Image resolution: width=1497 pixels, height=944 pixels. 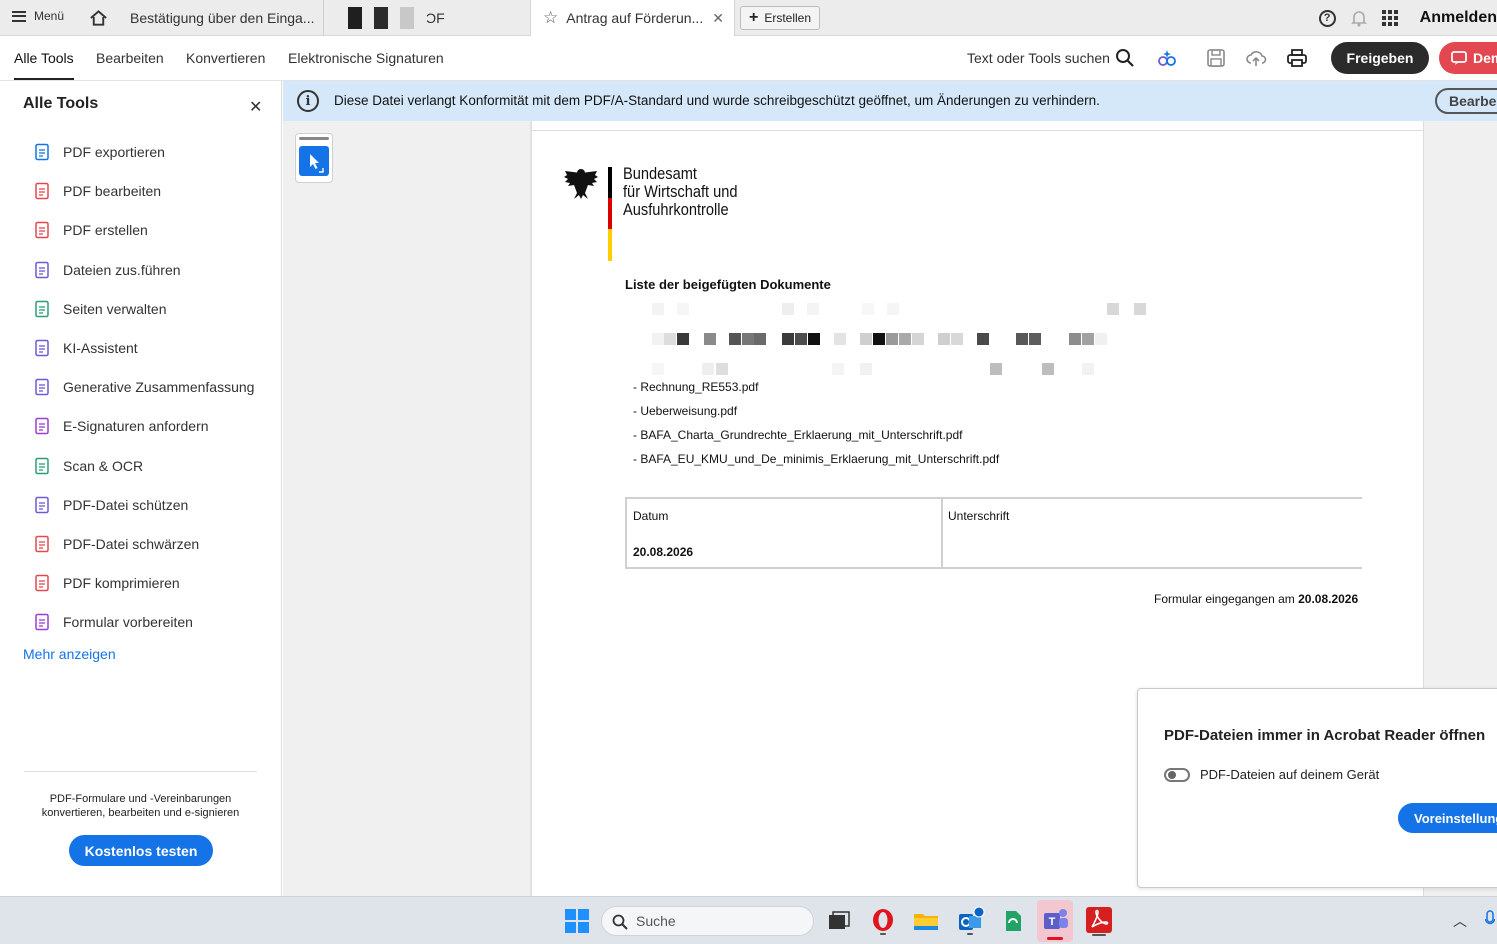 What do you see at coordinates (1052, 922) in the screenshot?
I see `svg-text: T` at bounding box center [1052, 922].